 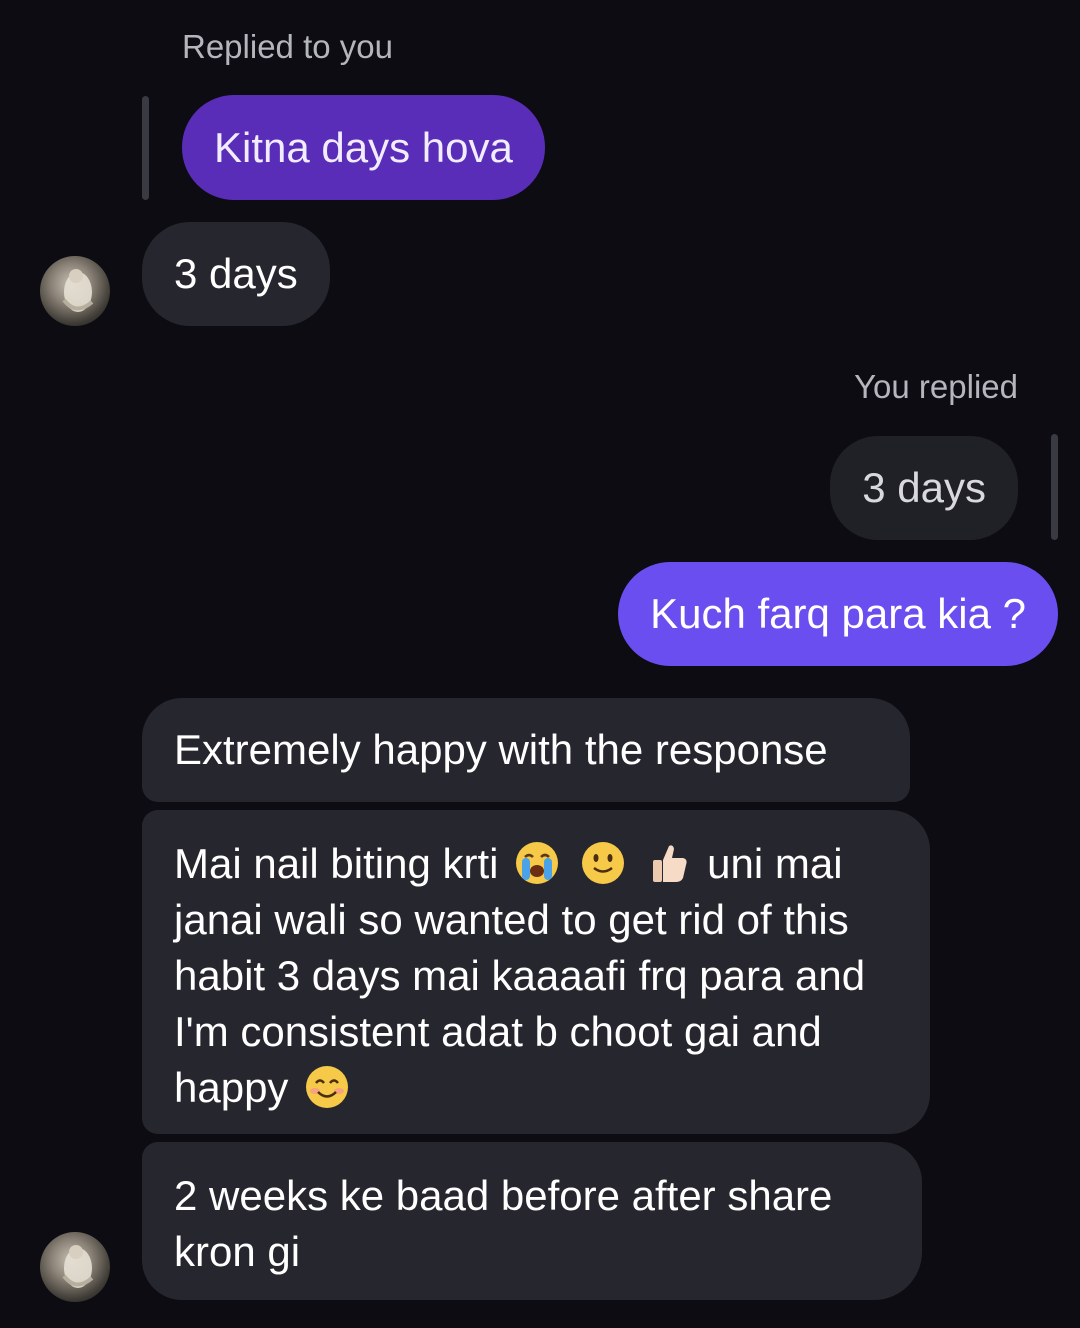 What do you see at coordinates (327, 1087) in the screenshot?
I see `smiling-face-with-smiling-eyes-icon` at bounding box center [327, 1087].